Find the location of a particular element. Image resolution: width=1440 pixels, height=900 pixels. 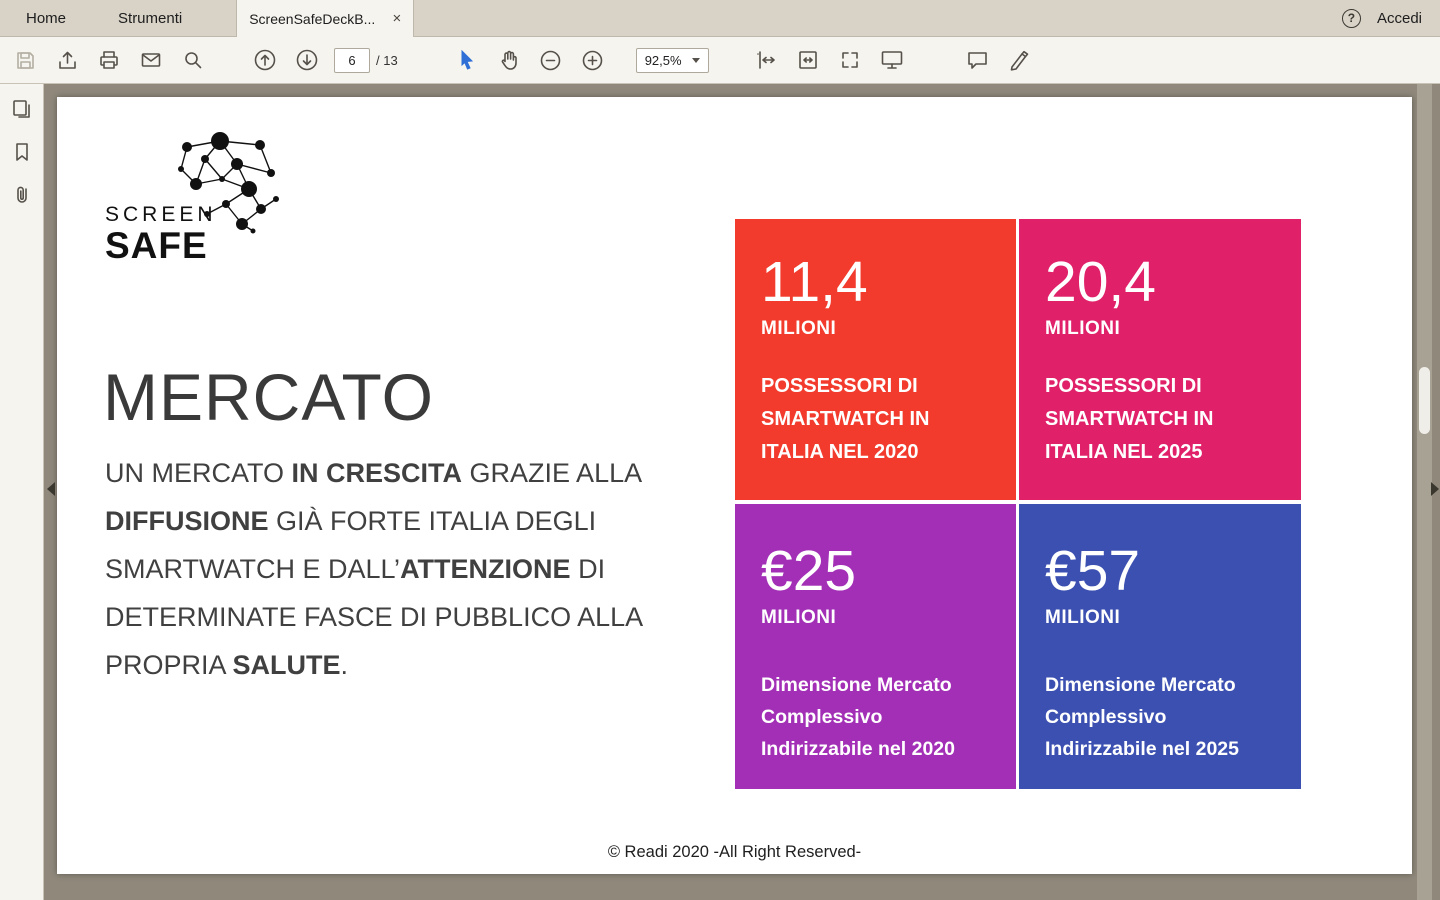

logo-text-screen: SCREEN is located at coordinates (161, 214).